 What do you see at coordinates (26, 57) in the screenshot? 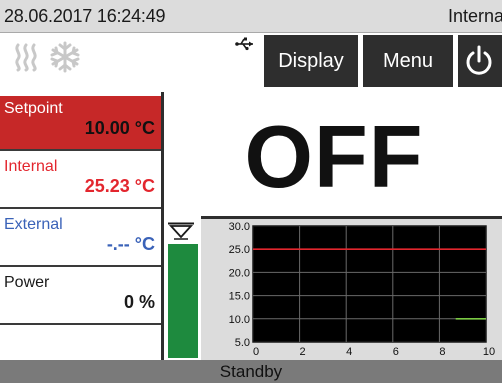
I see `heating-icon` at bounding box center [26, 57].